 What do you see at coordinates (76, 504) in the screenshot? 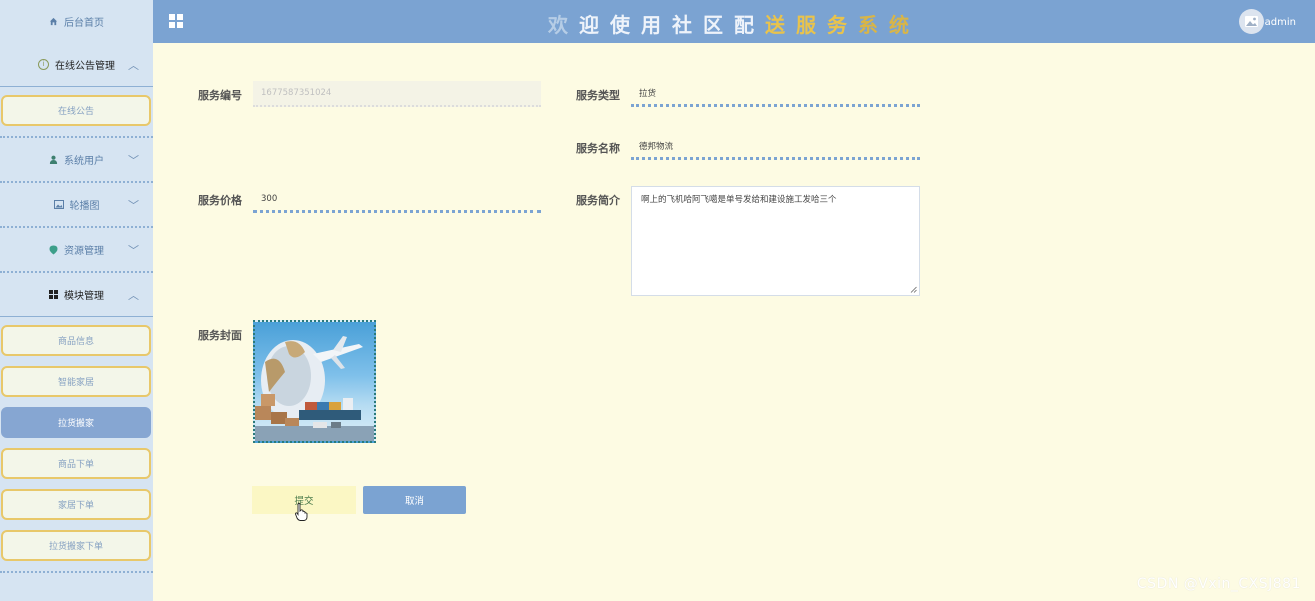
I see `submenu-item-home-orders: 家居下单` at bounding box center [76, 504].